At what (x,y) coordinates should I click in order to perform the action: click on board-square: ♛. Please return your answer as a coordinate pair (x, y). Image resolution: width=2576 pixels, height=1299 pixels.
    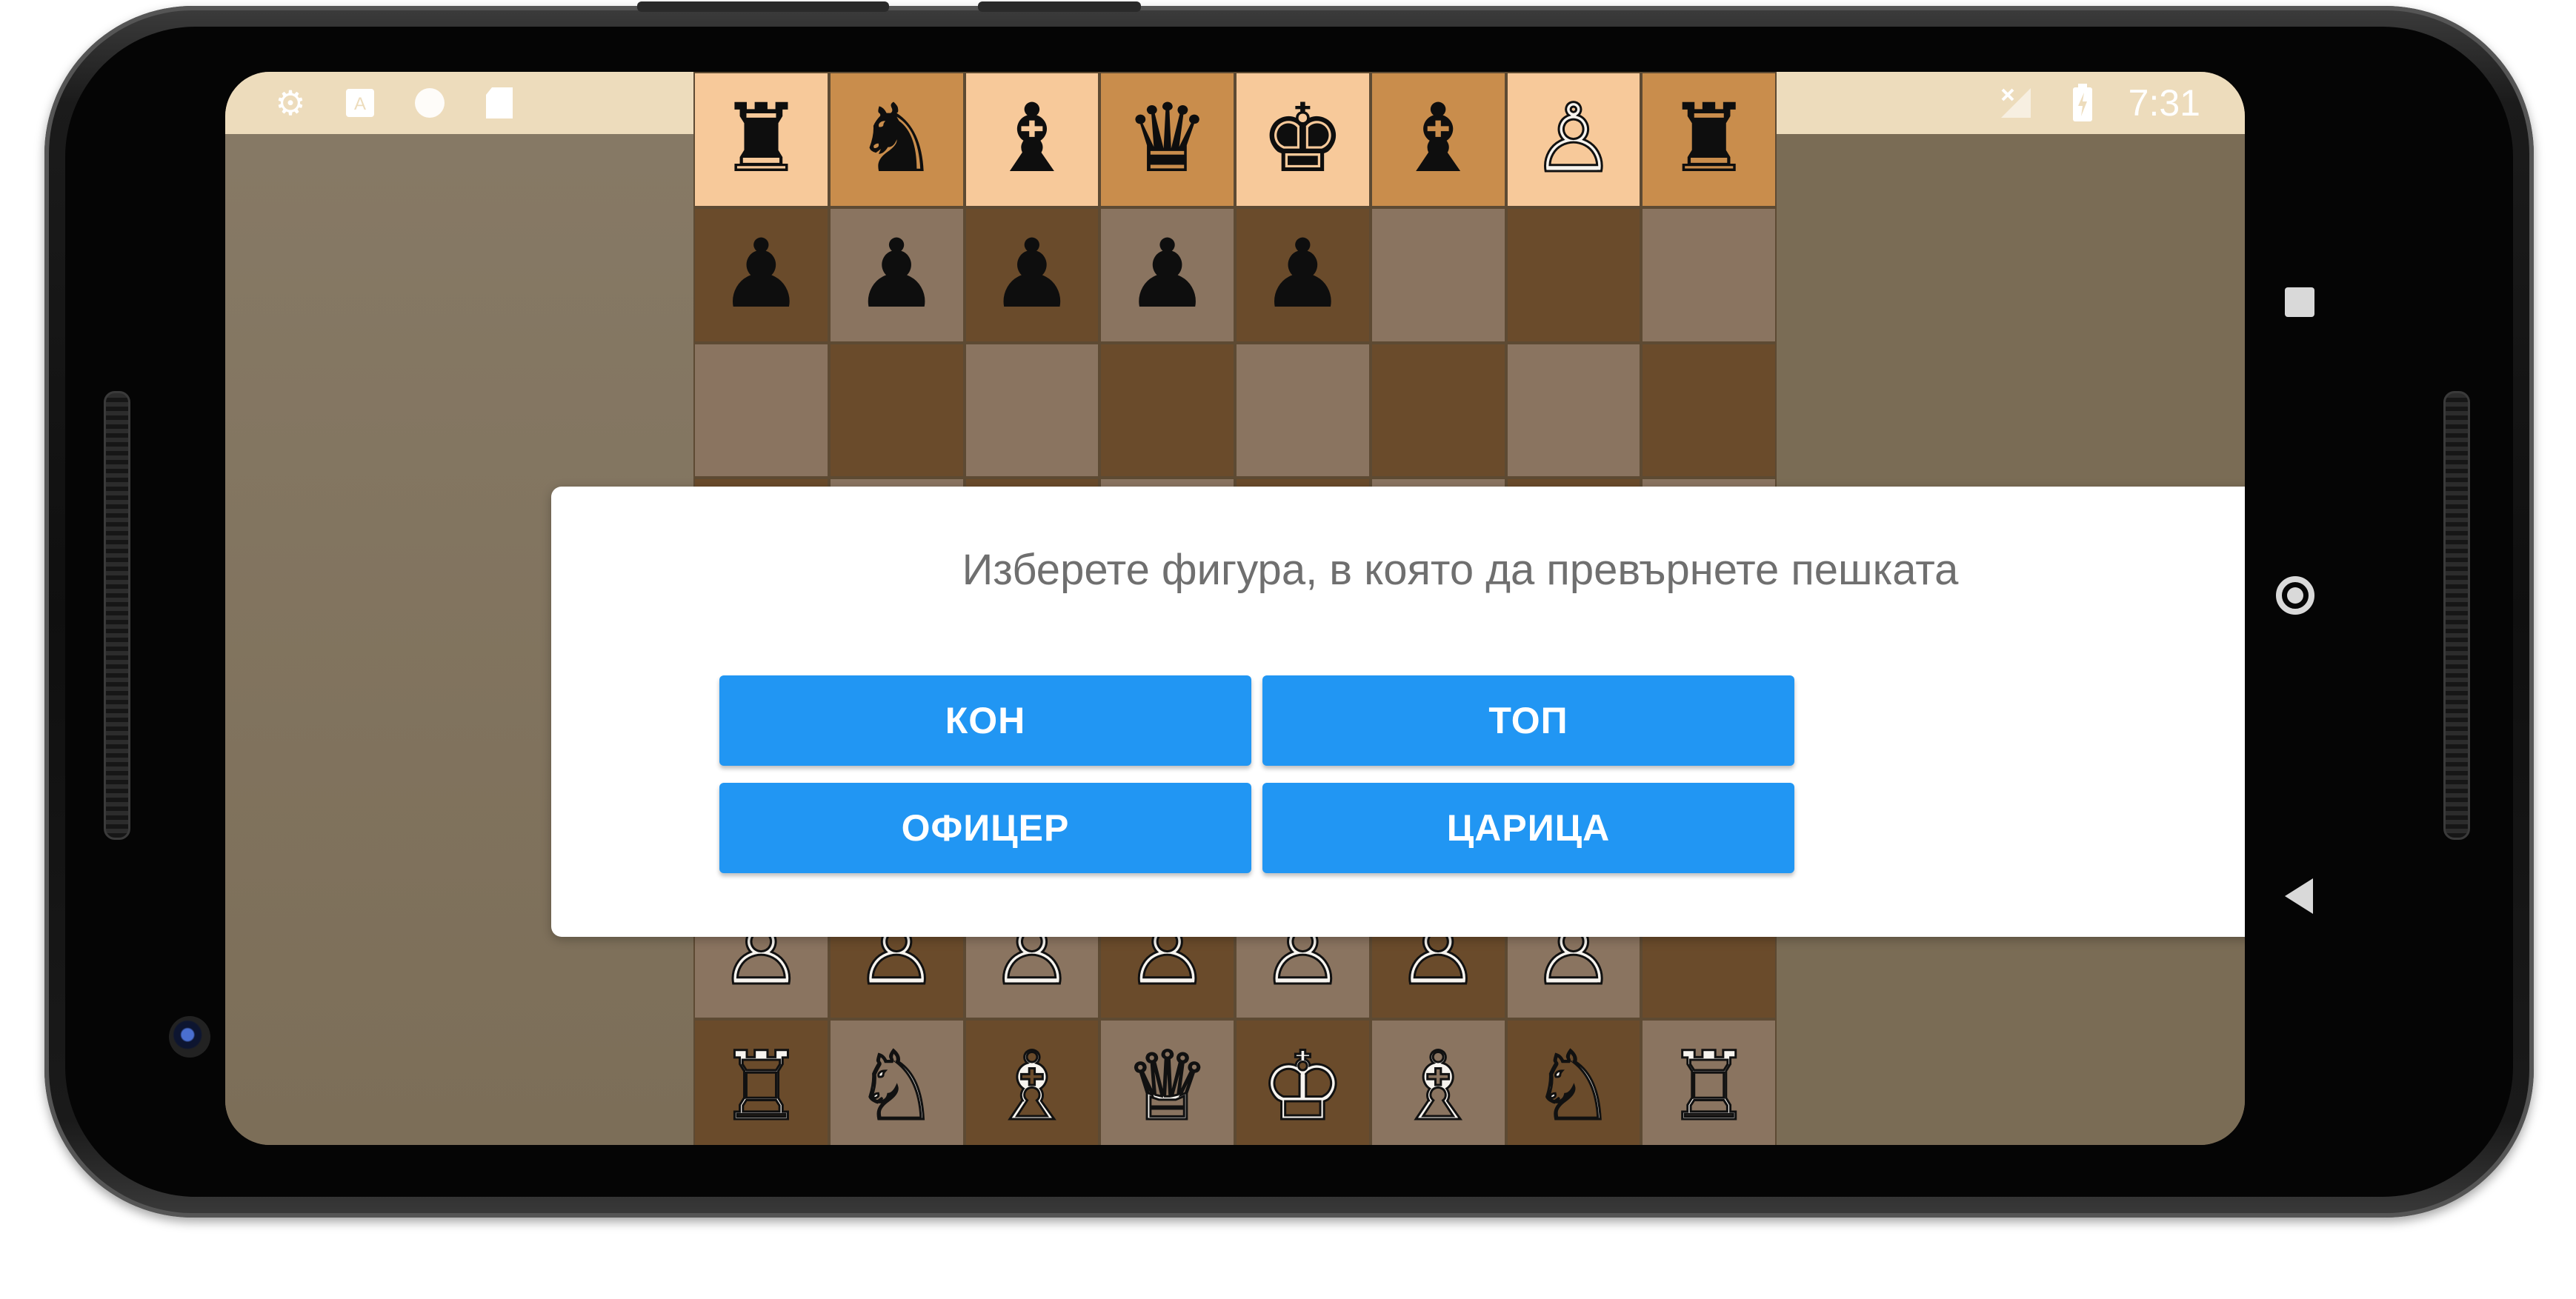
    Looking at the image, I should click on (1167, 139).